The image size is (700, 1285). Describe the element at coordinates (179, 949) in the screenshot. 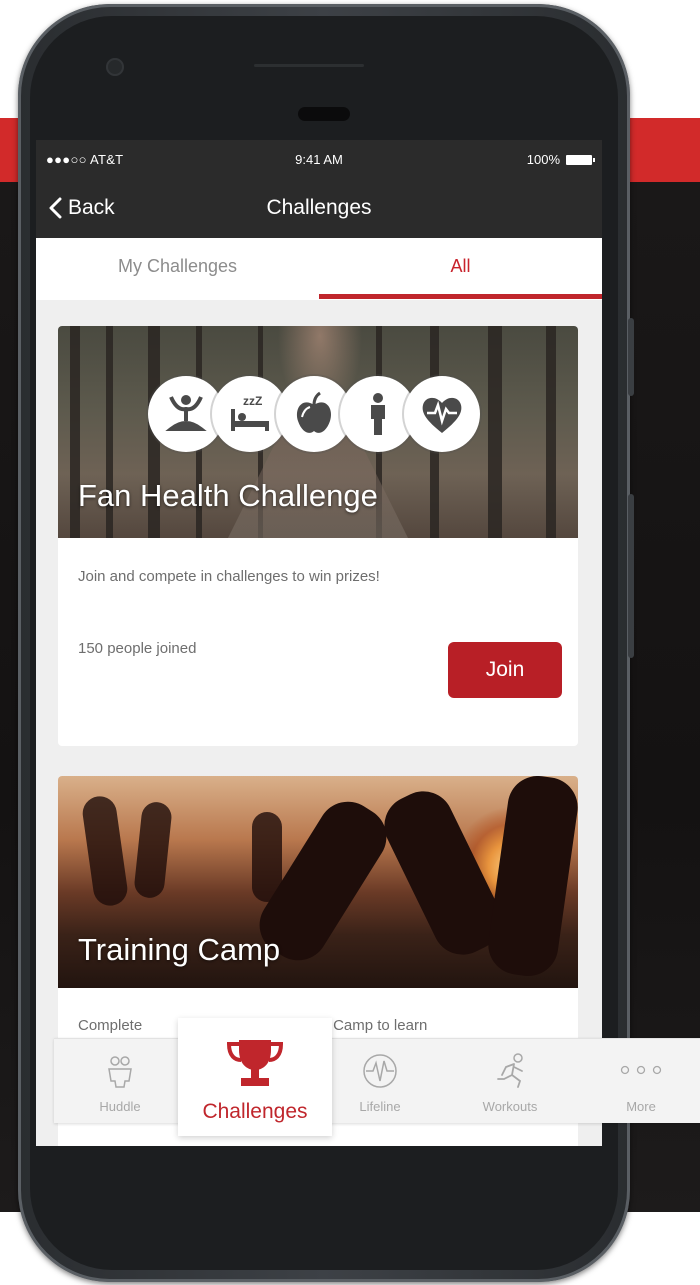

I see `card-title: Training Camp` at that location.